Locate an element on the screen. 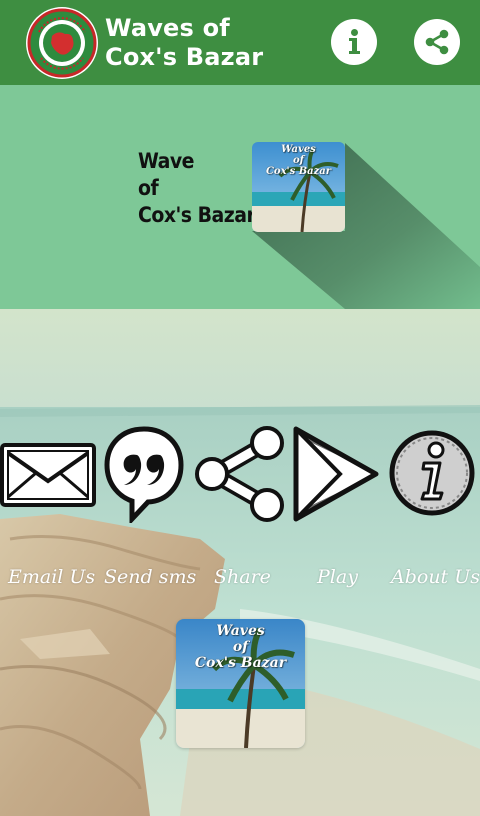 This screenshot has height=816, width=480. header-title-line2: of is located at coordinates (148, 188).